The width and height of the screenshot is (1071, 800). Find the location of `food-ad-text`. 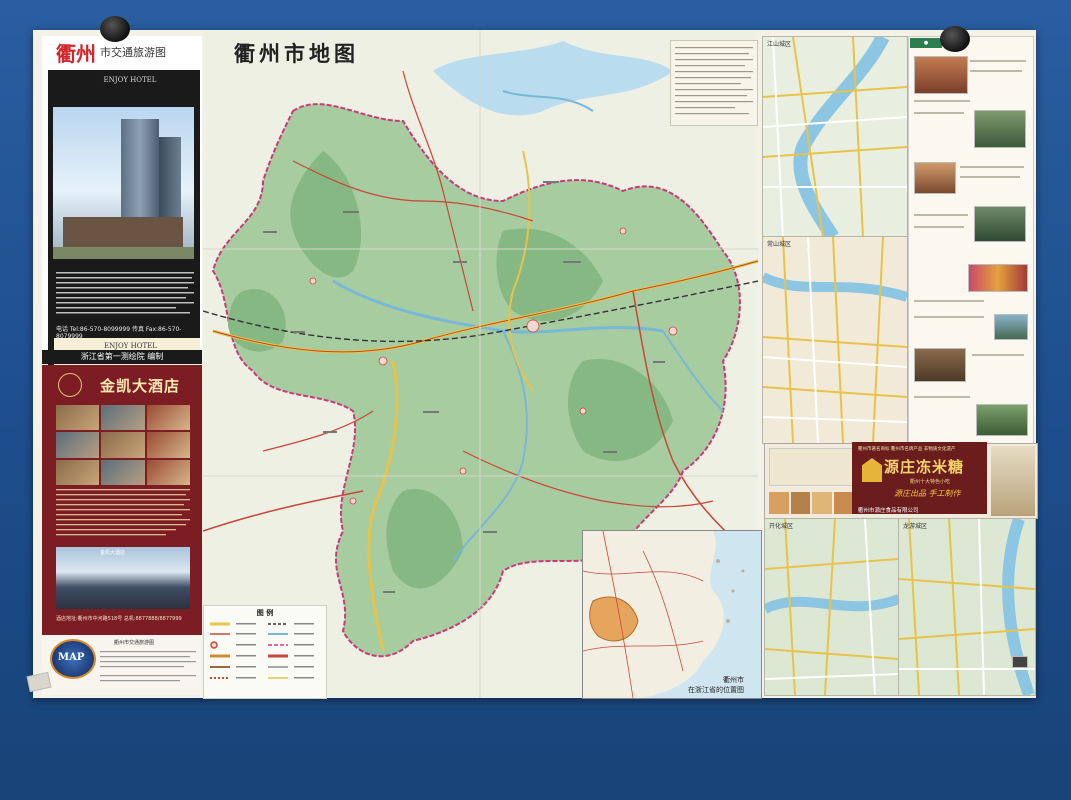

food-ad-text is located at coordinates (812, 467).